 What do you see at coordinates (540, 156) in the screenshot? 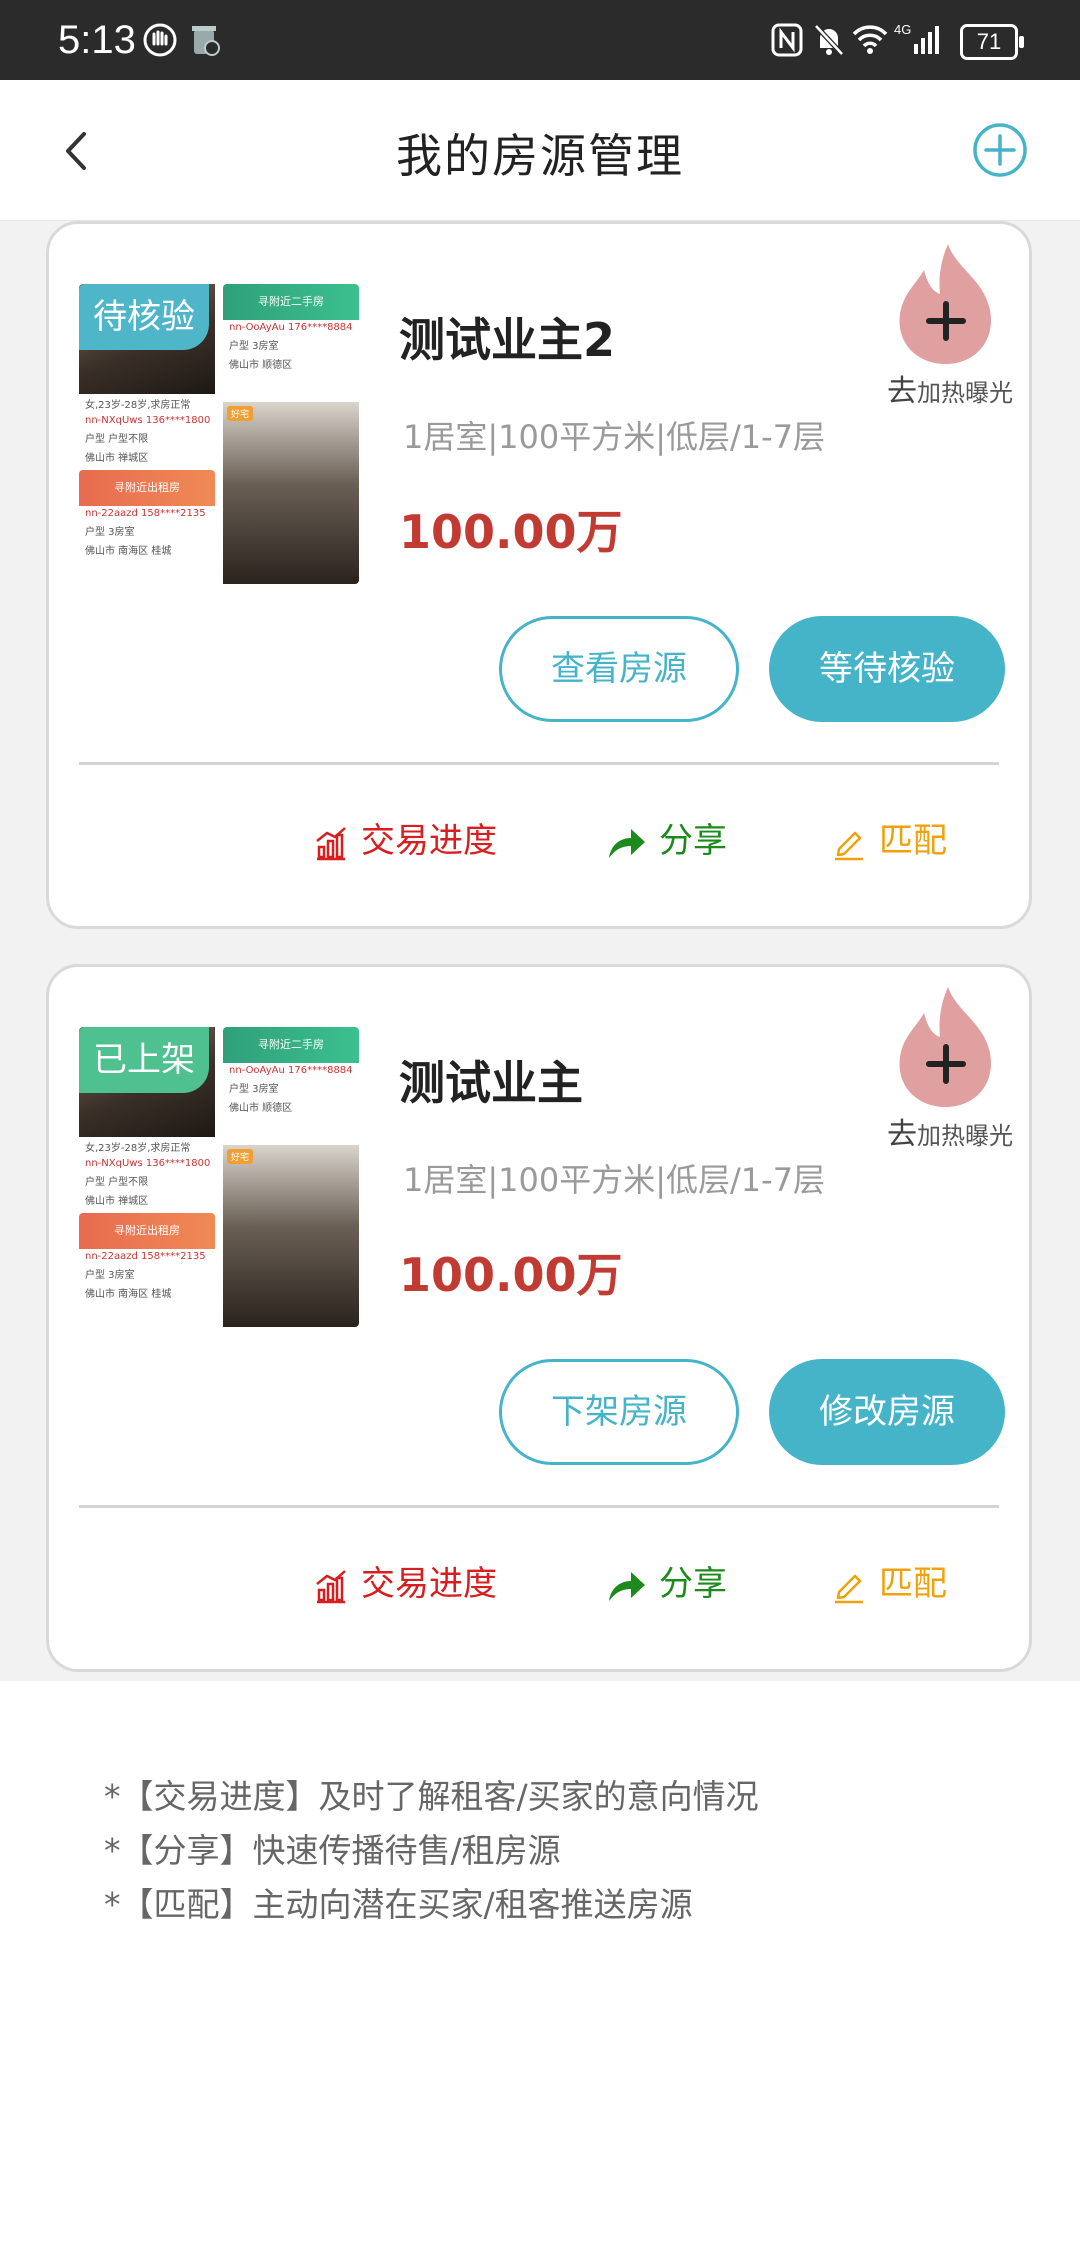
I see `page-title: 我的房源管理` at bounding box center [540, 156].